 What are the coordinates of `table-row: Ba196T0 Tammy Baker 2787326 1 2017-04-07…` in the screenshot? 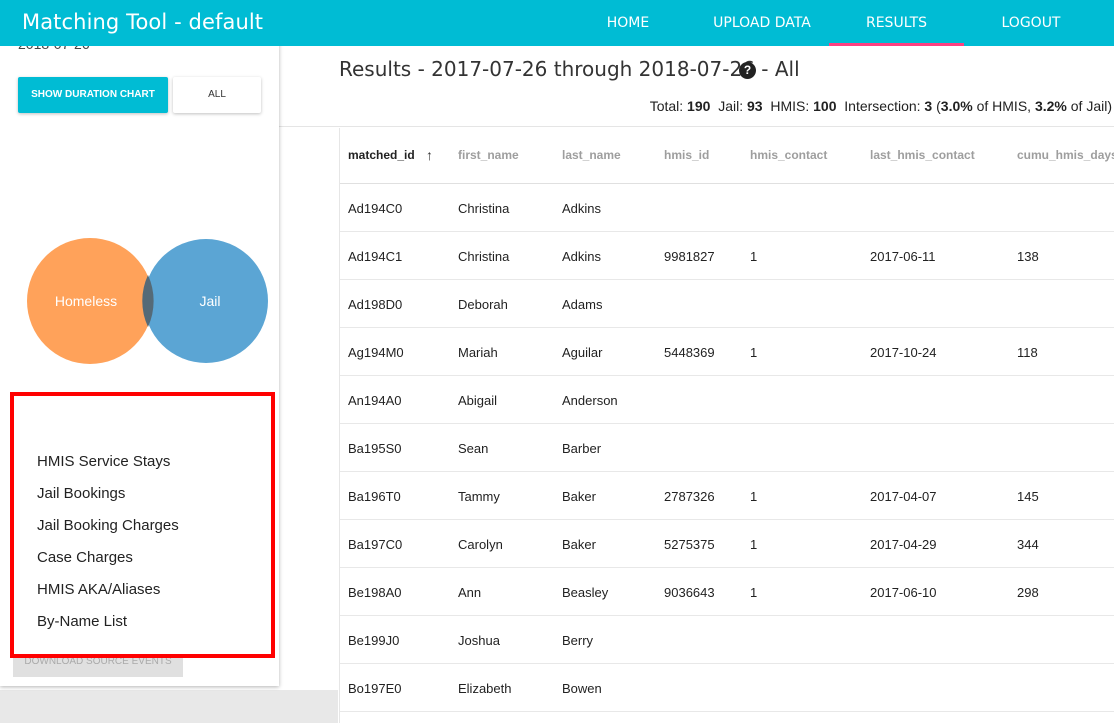 It's located at (727, 496).